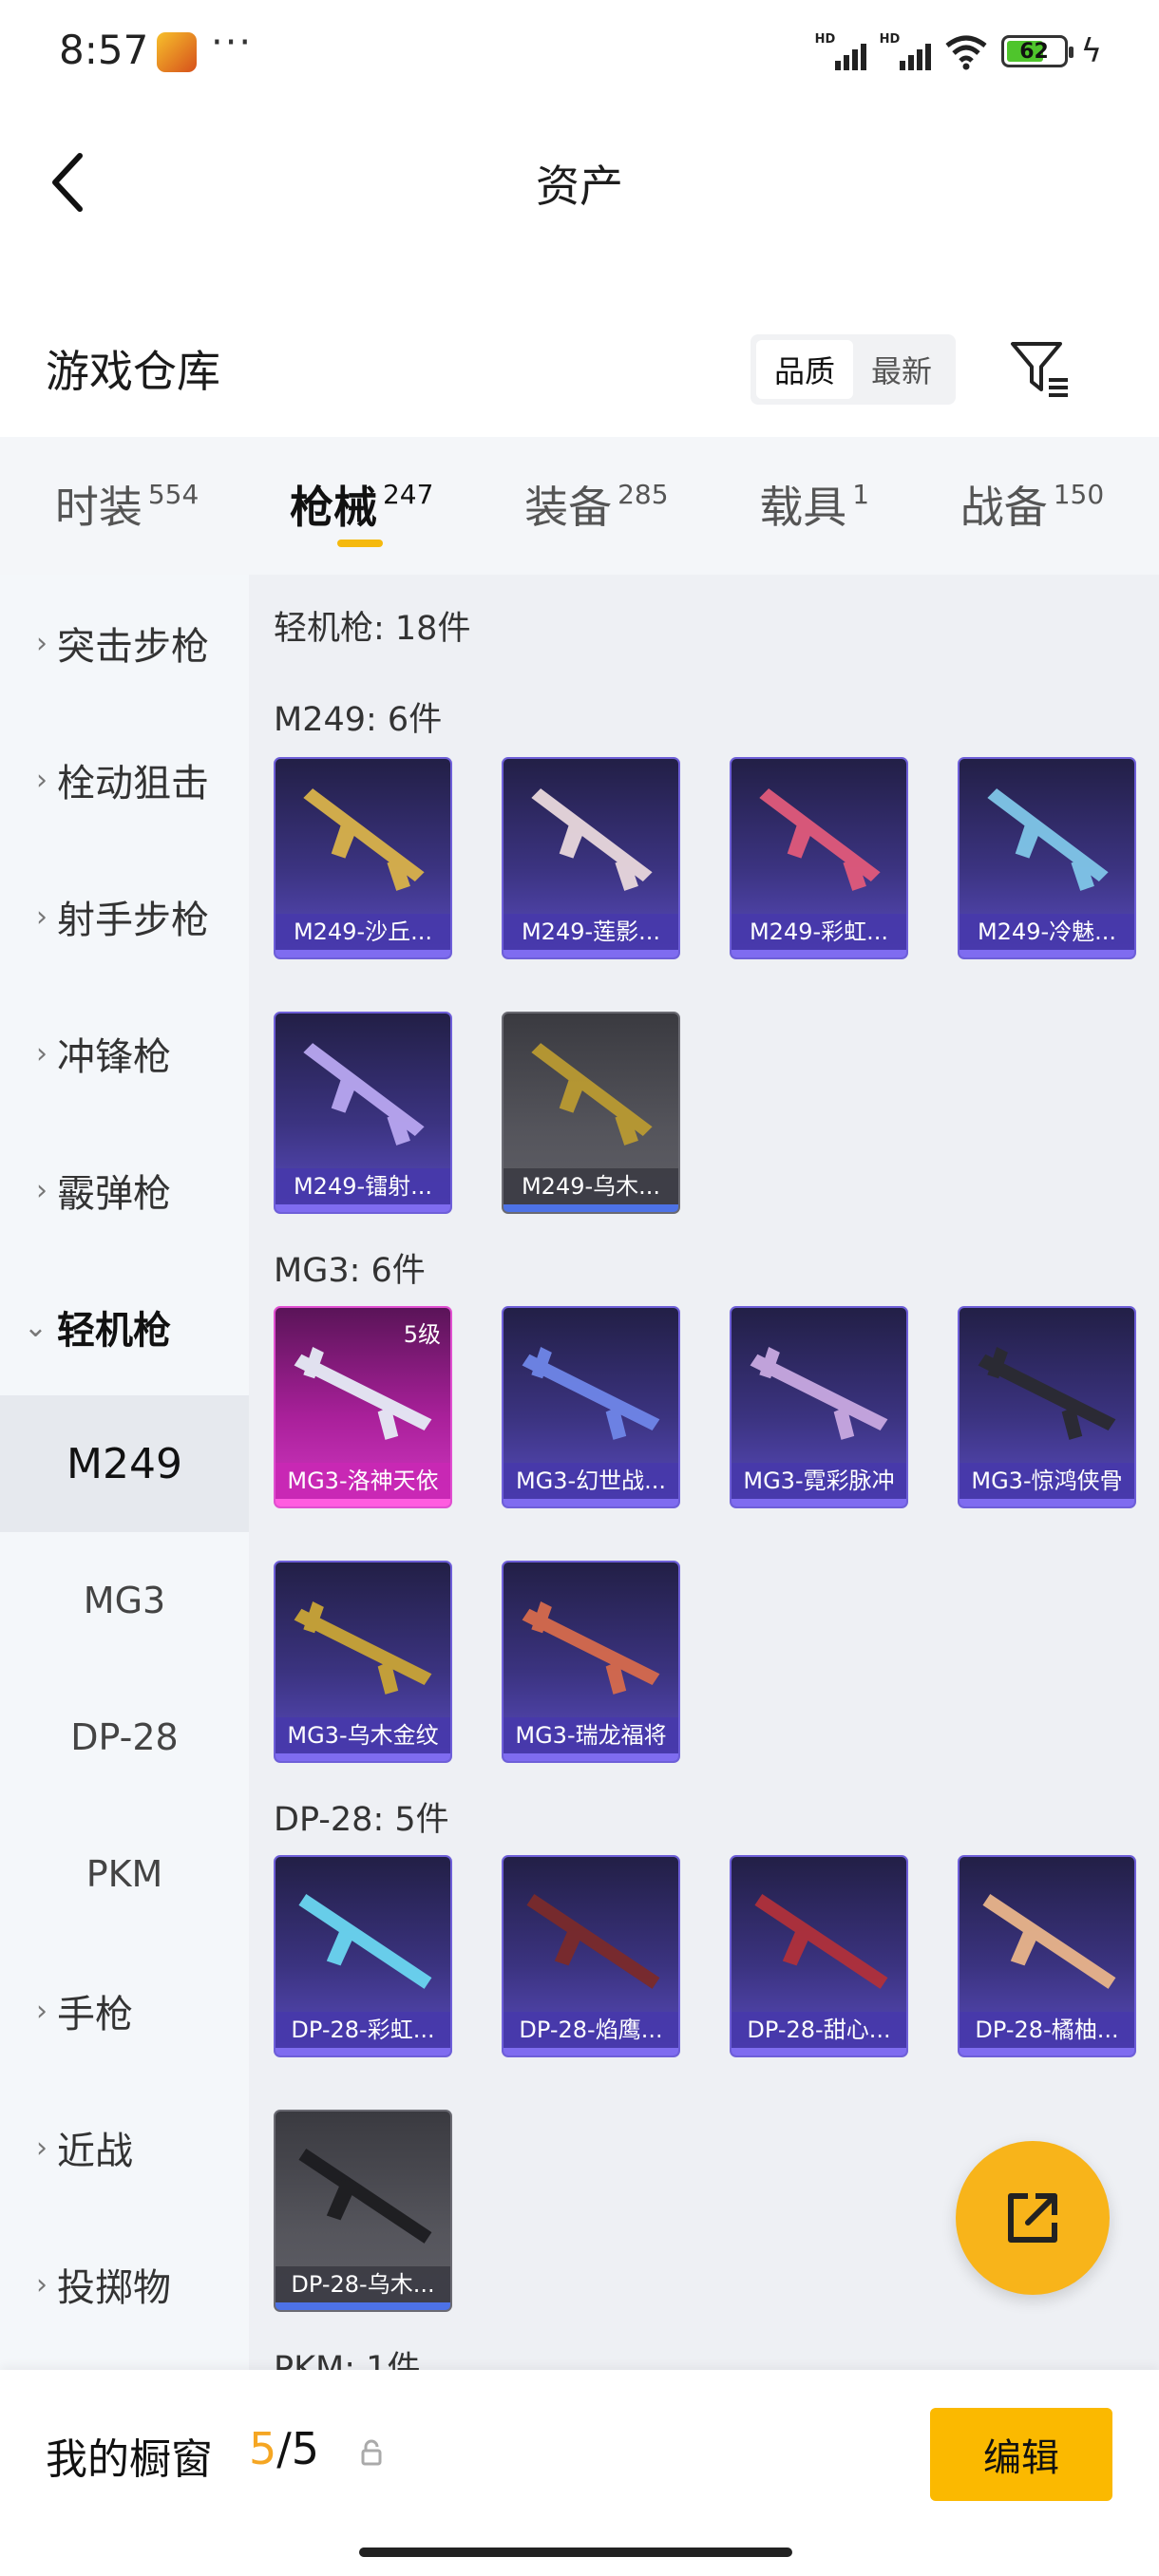 This screenshot has width=1159, height=2576. I want to click on app-notification-icon, so click(177, 52).